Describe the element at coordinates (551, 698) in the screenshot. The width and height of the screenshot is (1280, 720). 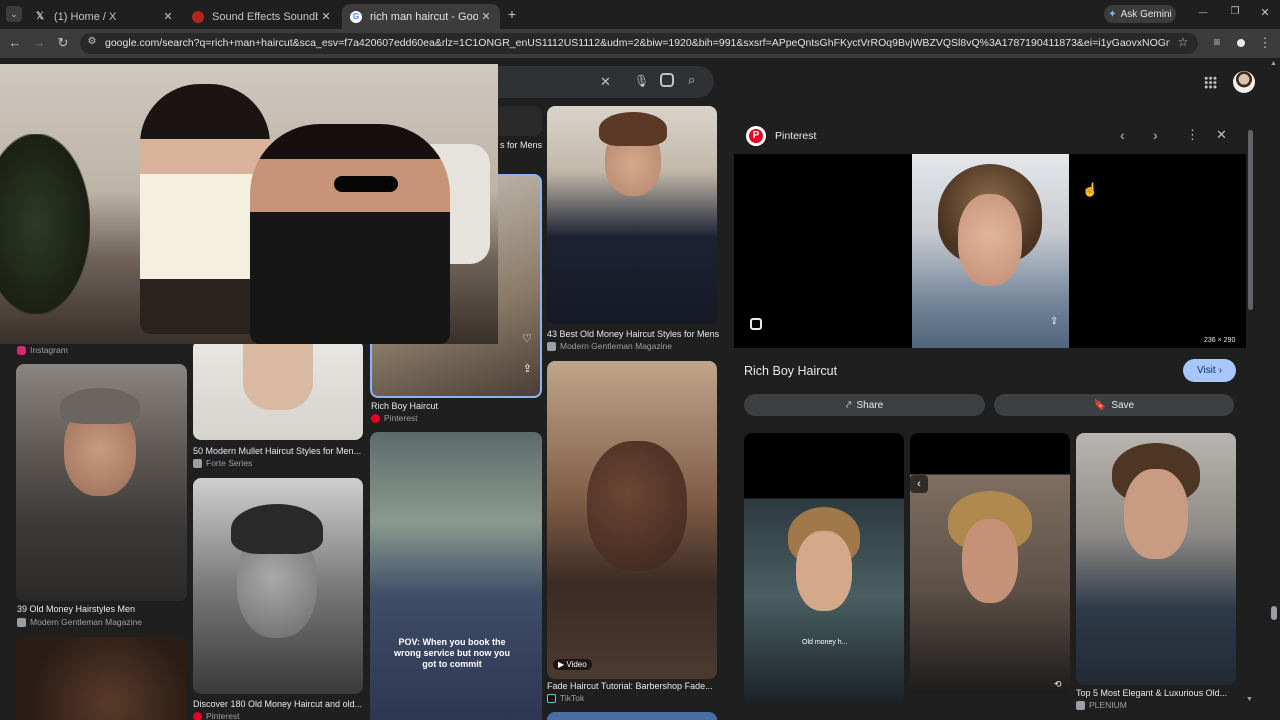
I see `tiktok-icon` at that location.